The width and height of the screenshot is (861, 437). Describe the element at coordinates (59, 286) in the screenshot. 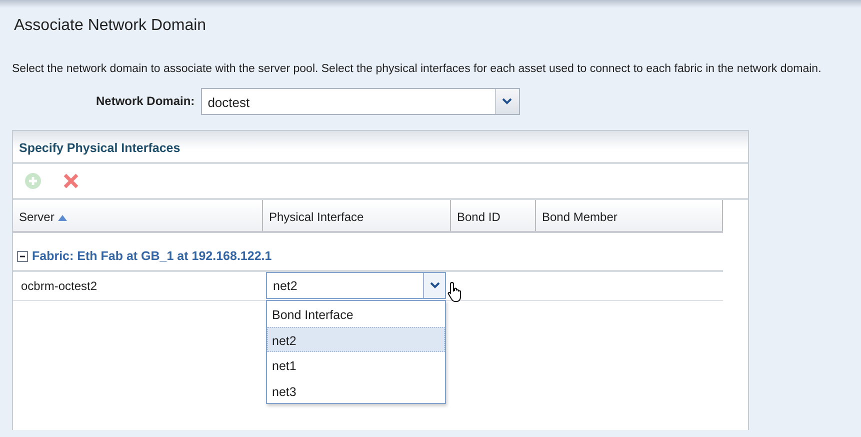

I see `table-cell-text: ocbrm-octest2` at that location.